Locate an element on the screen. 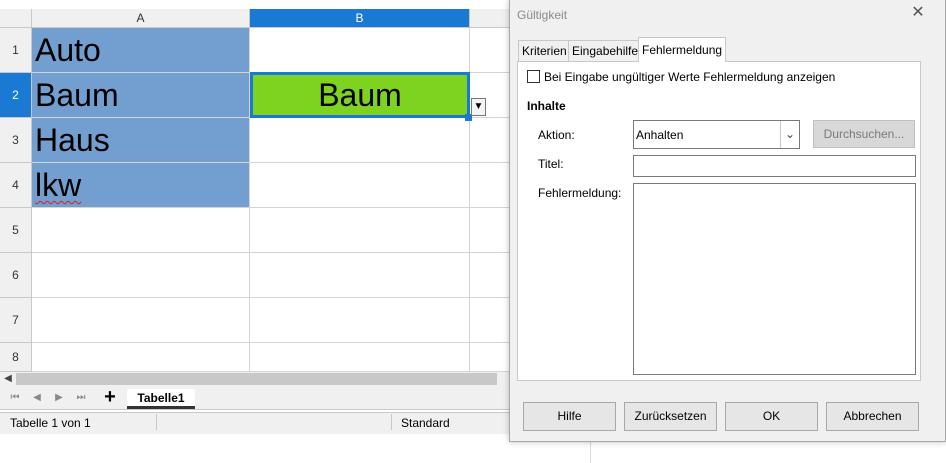  column-header-c is located at coordinates (490, 18).